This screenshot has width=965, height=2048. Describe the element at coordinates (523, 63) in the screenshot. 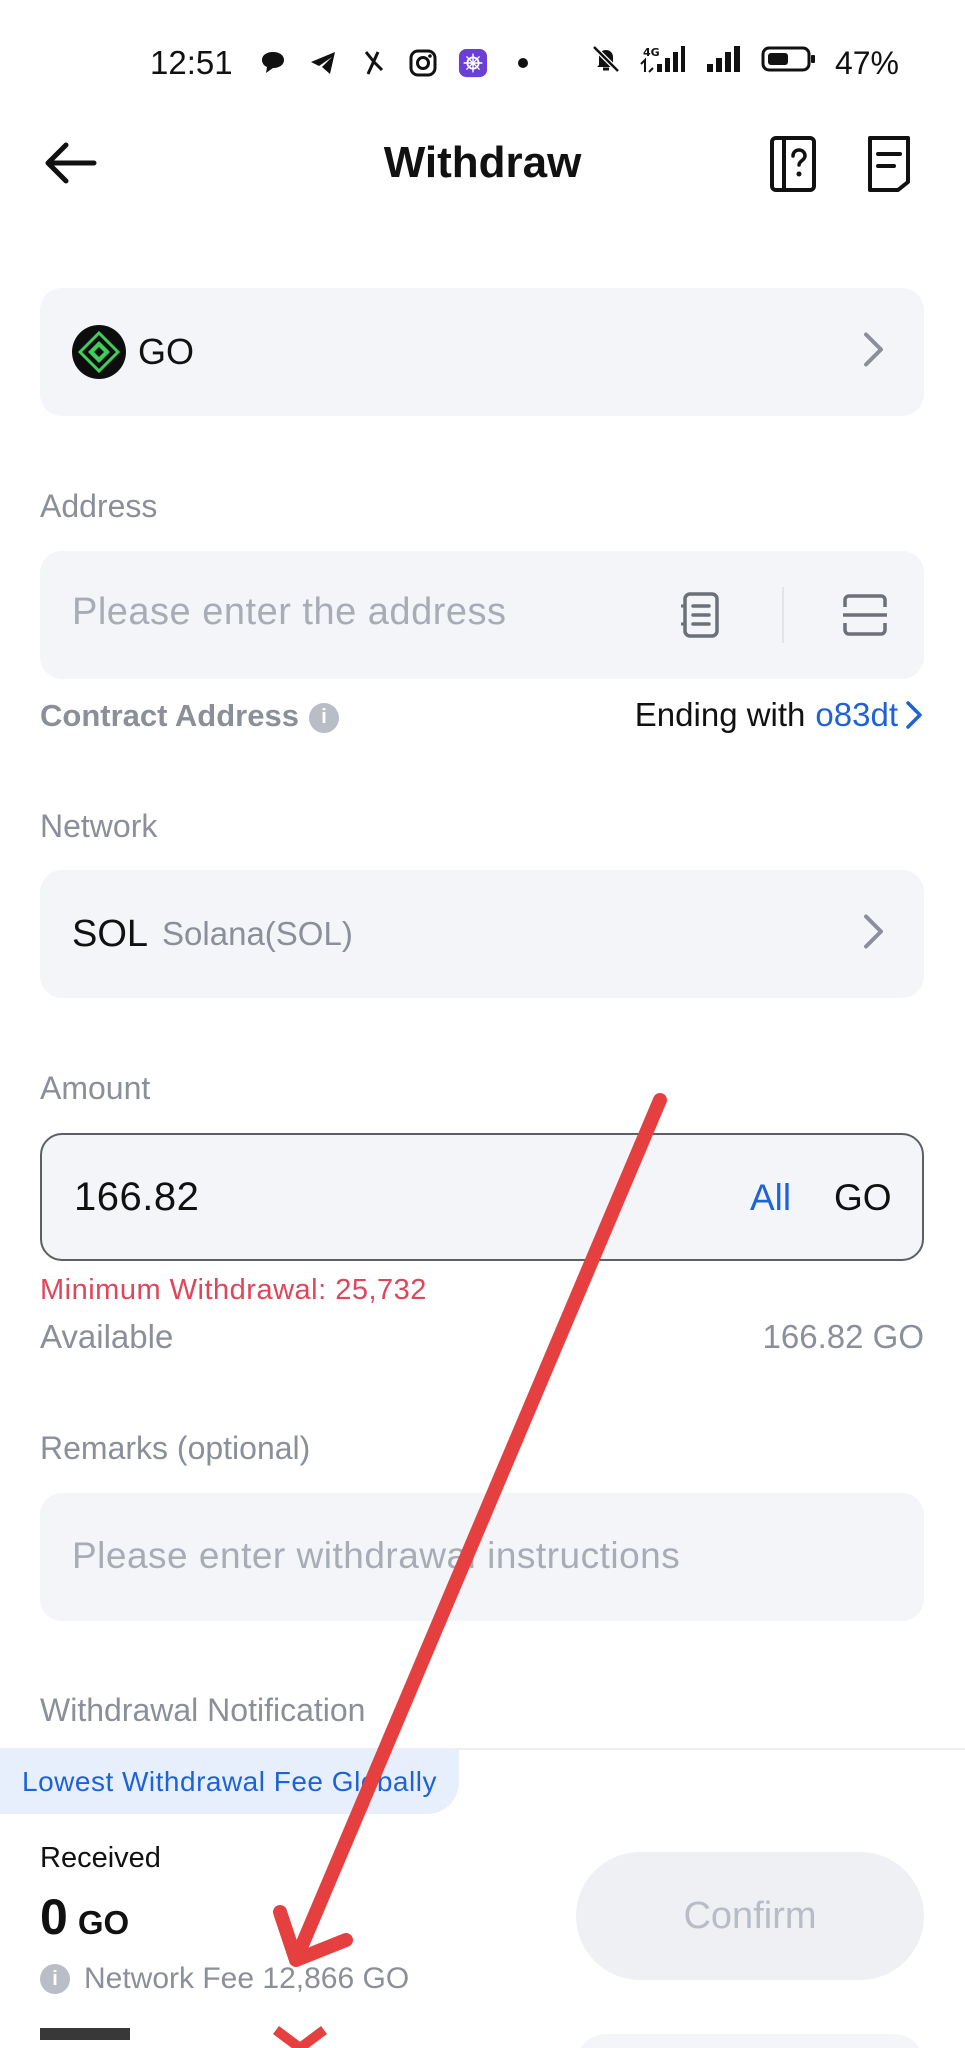

I see `dot-icon` at that location.